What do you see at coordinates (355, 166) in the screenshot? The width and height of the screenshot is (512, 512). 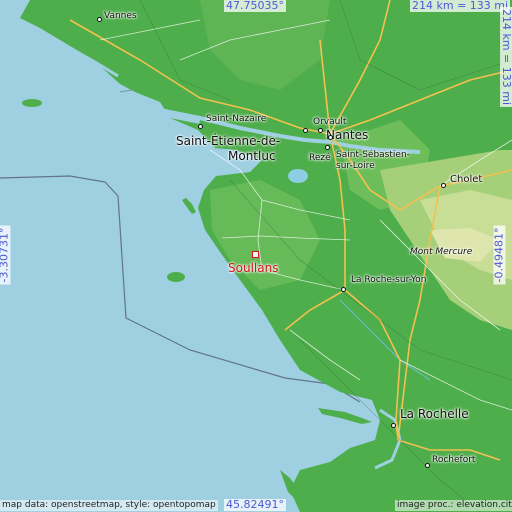 I see `place-label-saint-sebastien-line2: sur-Loire` at bounding box center [355, 166].